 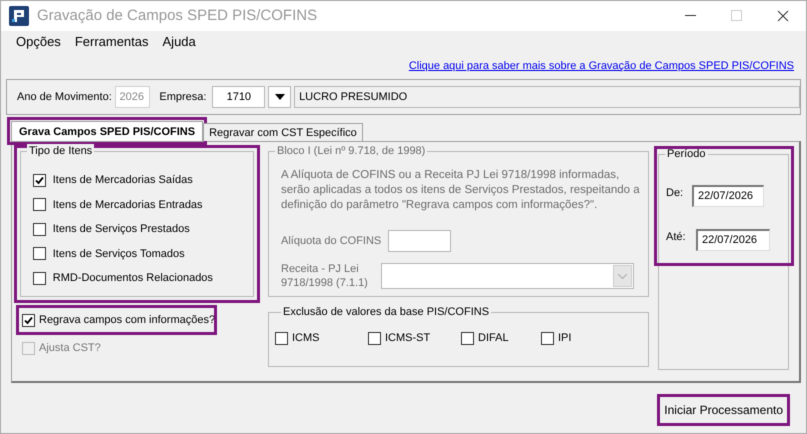 What do you see at coordinates (70, 348) in the screenshot?
I see `checkbox-label: Ajusta CST?` at bounding box center [70, 348].